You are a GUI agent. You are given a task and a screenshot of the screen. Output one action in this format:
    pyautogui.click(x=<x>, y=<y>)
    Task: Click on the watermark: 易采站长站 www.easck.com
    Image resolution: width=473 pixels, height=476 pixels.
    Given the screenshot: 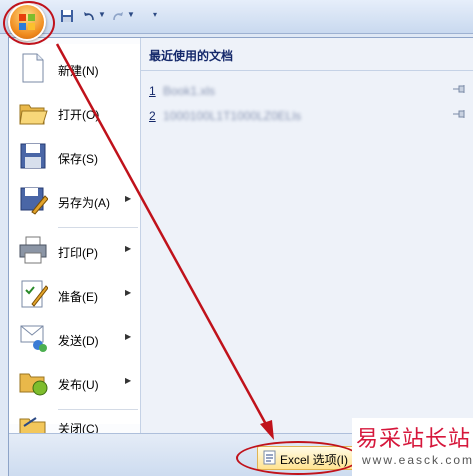 What is the action you would take?
    pyautogui.click(x=412, y=447)
    